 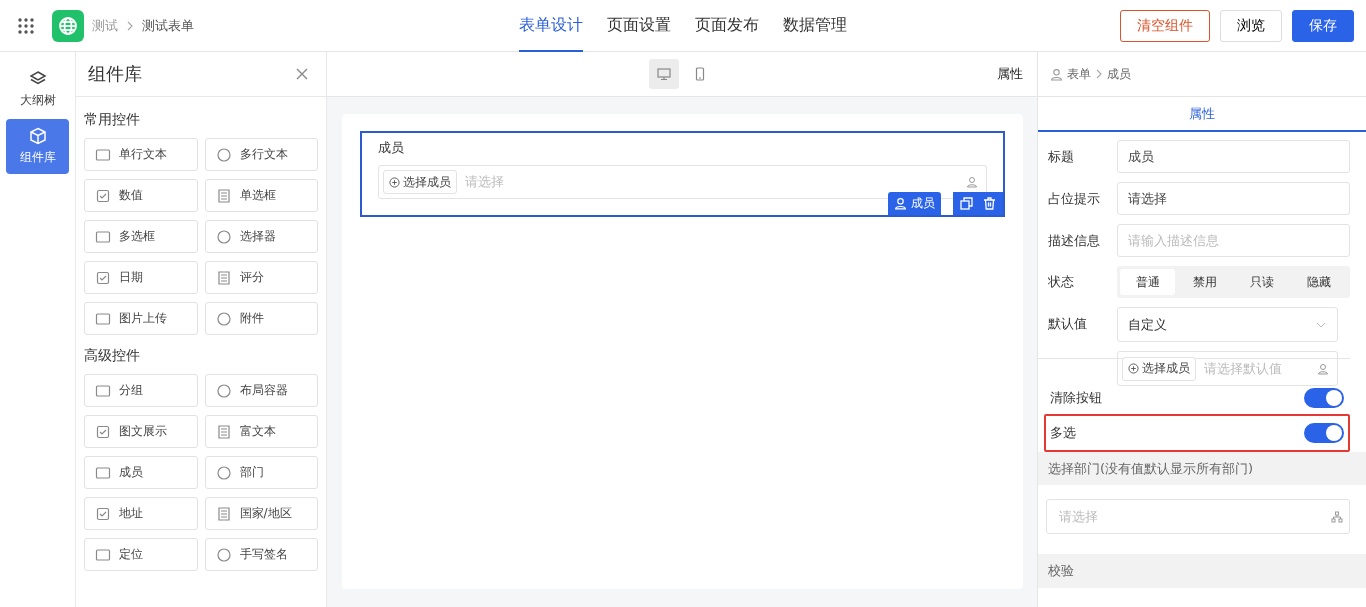 I want to click on title-input: 成员, so click(x=1233, y=156).